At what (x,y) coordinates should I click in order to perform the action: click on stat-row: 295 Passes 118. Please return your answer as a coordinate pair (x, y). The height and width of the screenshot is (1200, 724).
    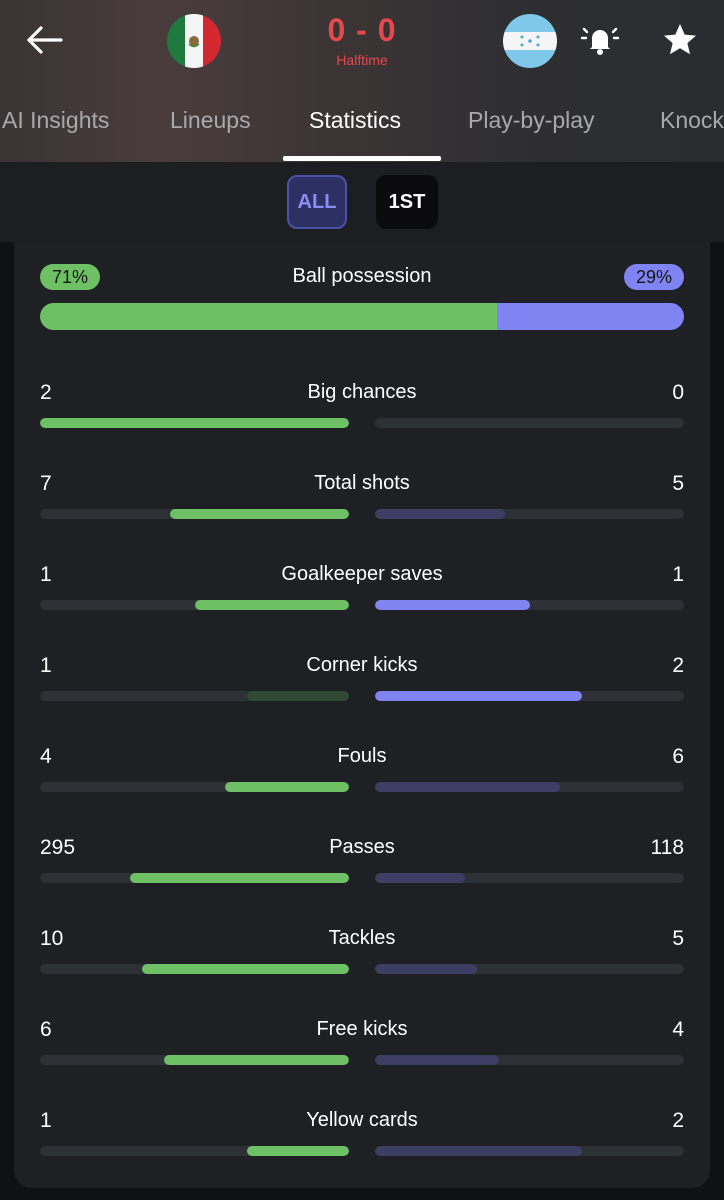
    Looking at the image, I should click on (362, 861).